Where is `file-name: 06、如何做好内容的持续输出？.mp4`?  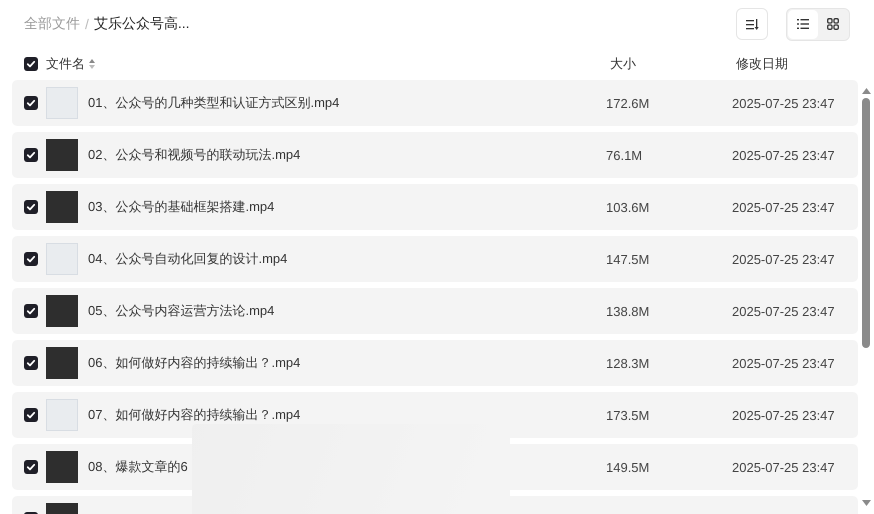 file-name: 06、如何做好内容的持续输出？.mp4 is located at coordinates (194, 363).